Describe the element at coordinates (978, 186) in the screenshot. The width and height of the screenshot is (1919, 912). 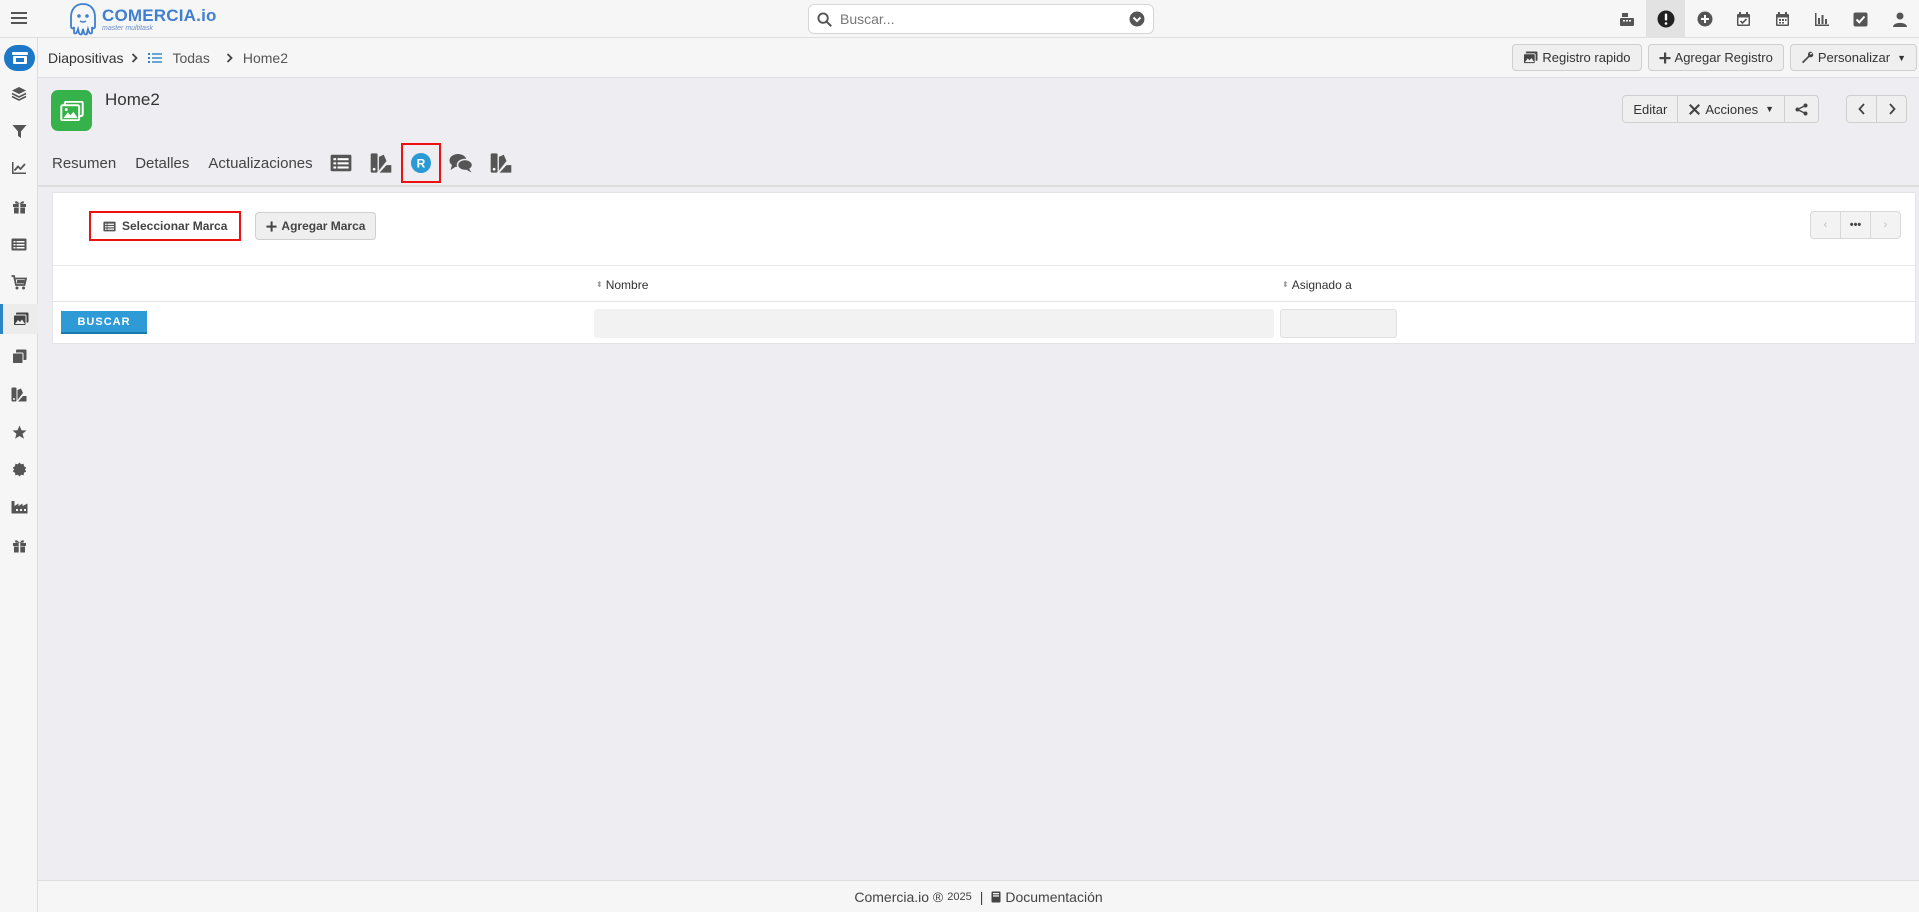
I see `tab-divider` at that location.